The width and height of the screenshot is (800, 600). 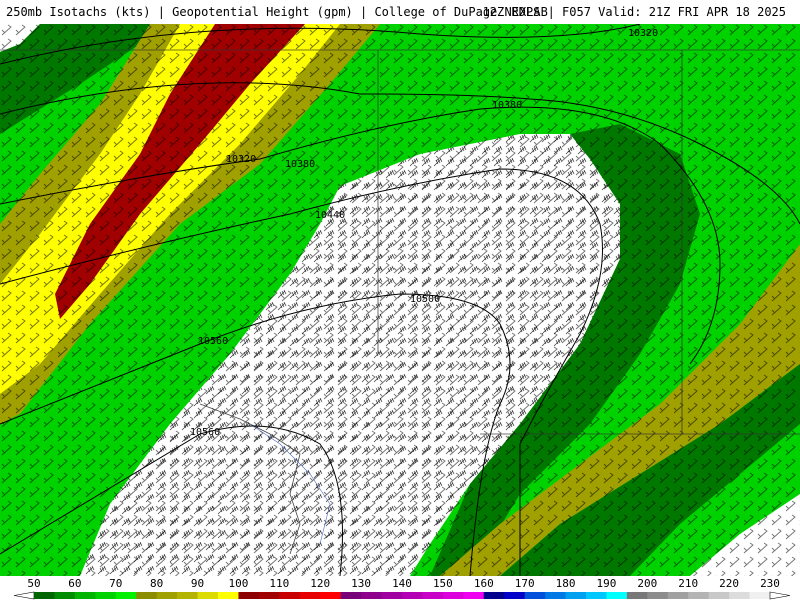 I want to click on legend-tick-label: 50, so click(x=33, y=583).